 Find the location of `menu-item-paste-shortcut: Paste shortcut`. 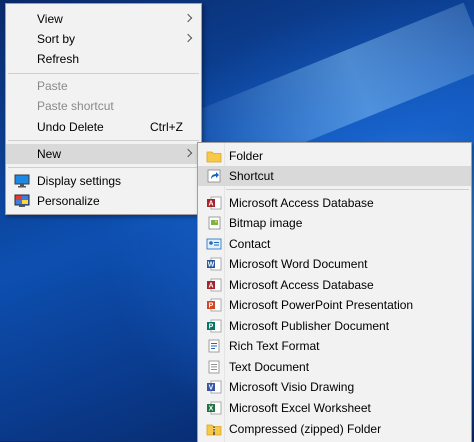

menu-item-paste-shortcut: Paste shortcut is located at coordinates (103, 106).